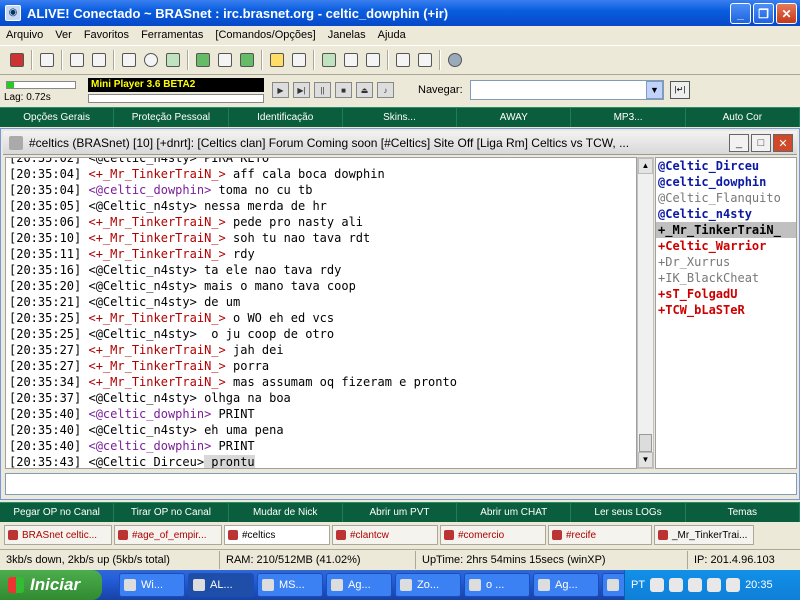  What do you see at coordinates (401, 484) in the screenshot?
I see `message-input` at bounding box center [401, 484].